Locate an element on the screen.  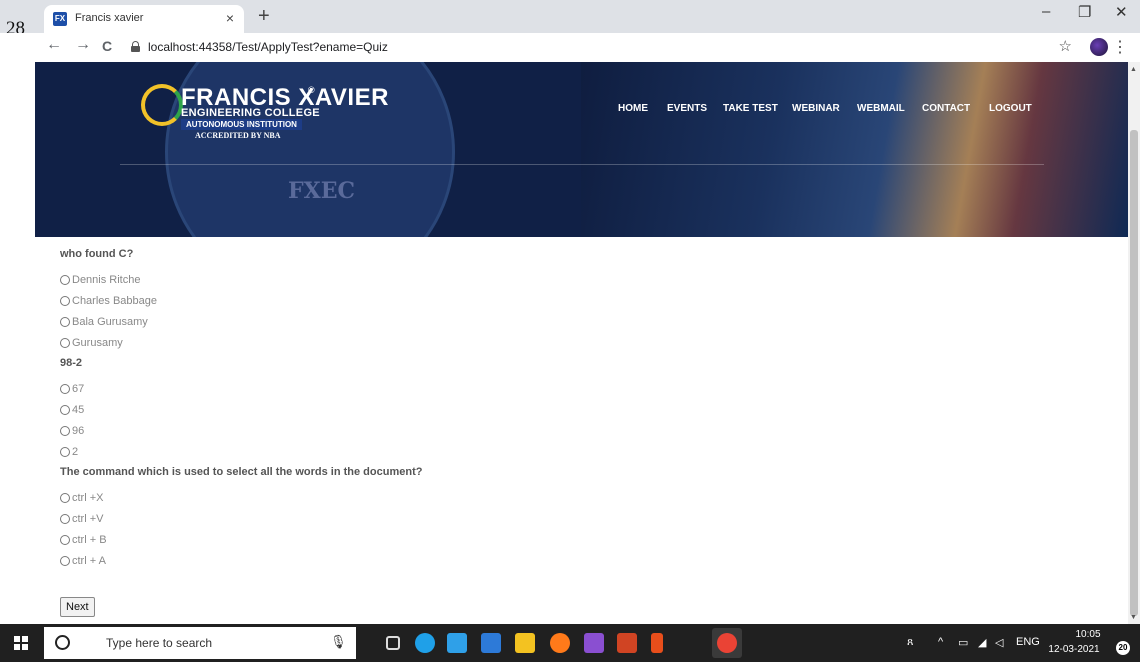
nav-webinar: WEBINAR is located at coordinates (824, 108).